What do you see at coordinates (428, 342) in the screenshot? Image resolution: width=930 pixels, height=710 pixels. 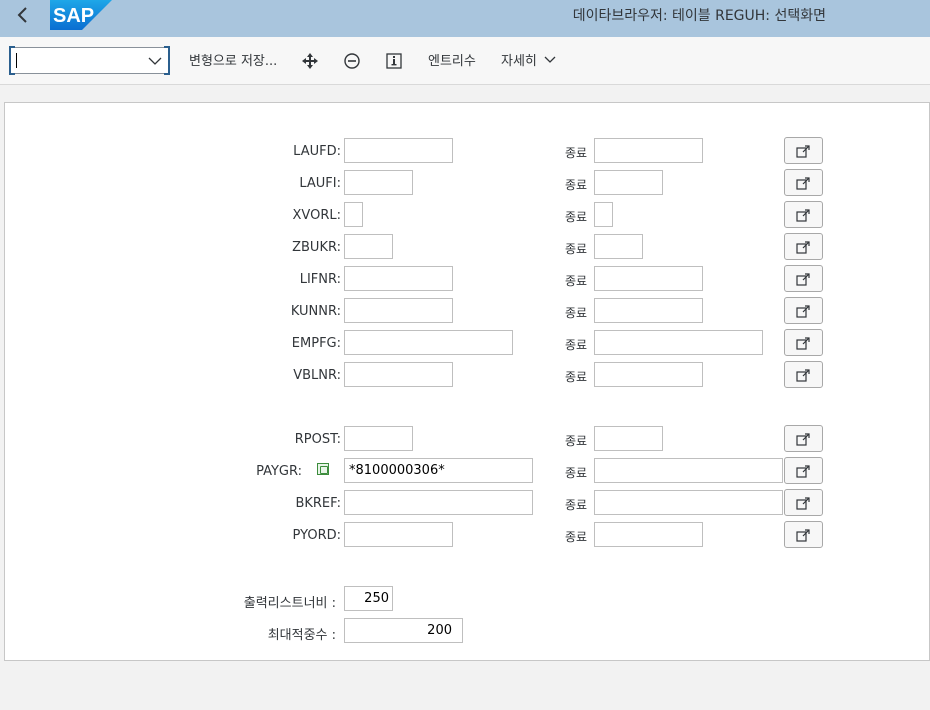 I see `empfg-from-input` at bounding box center [428, 342].